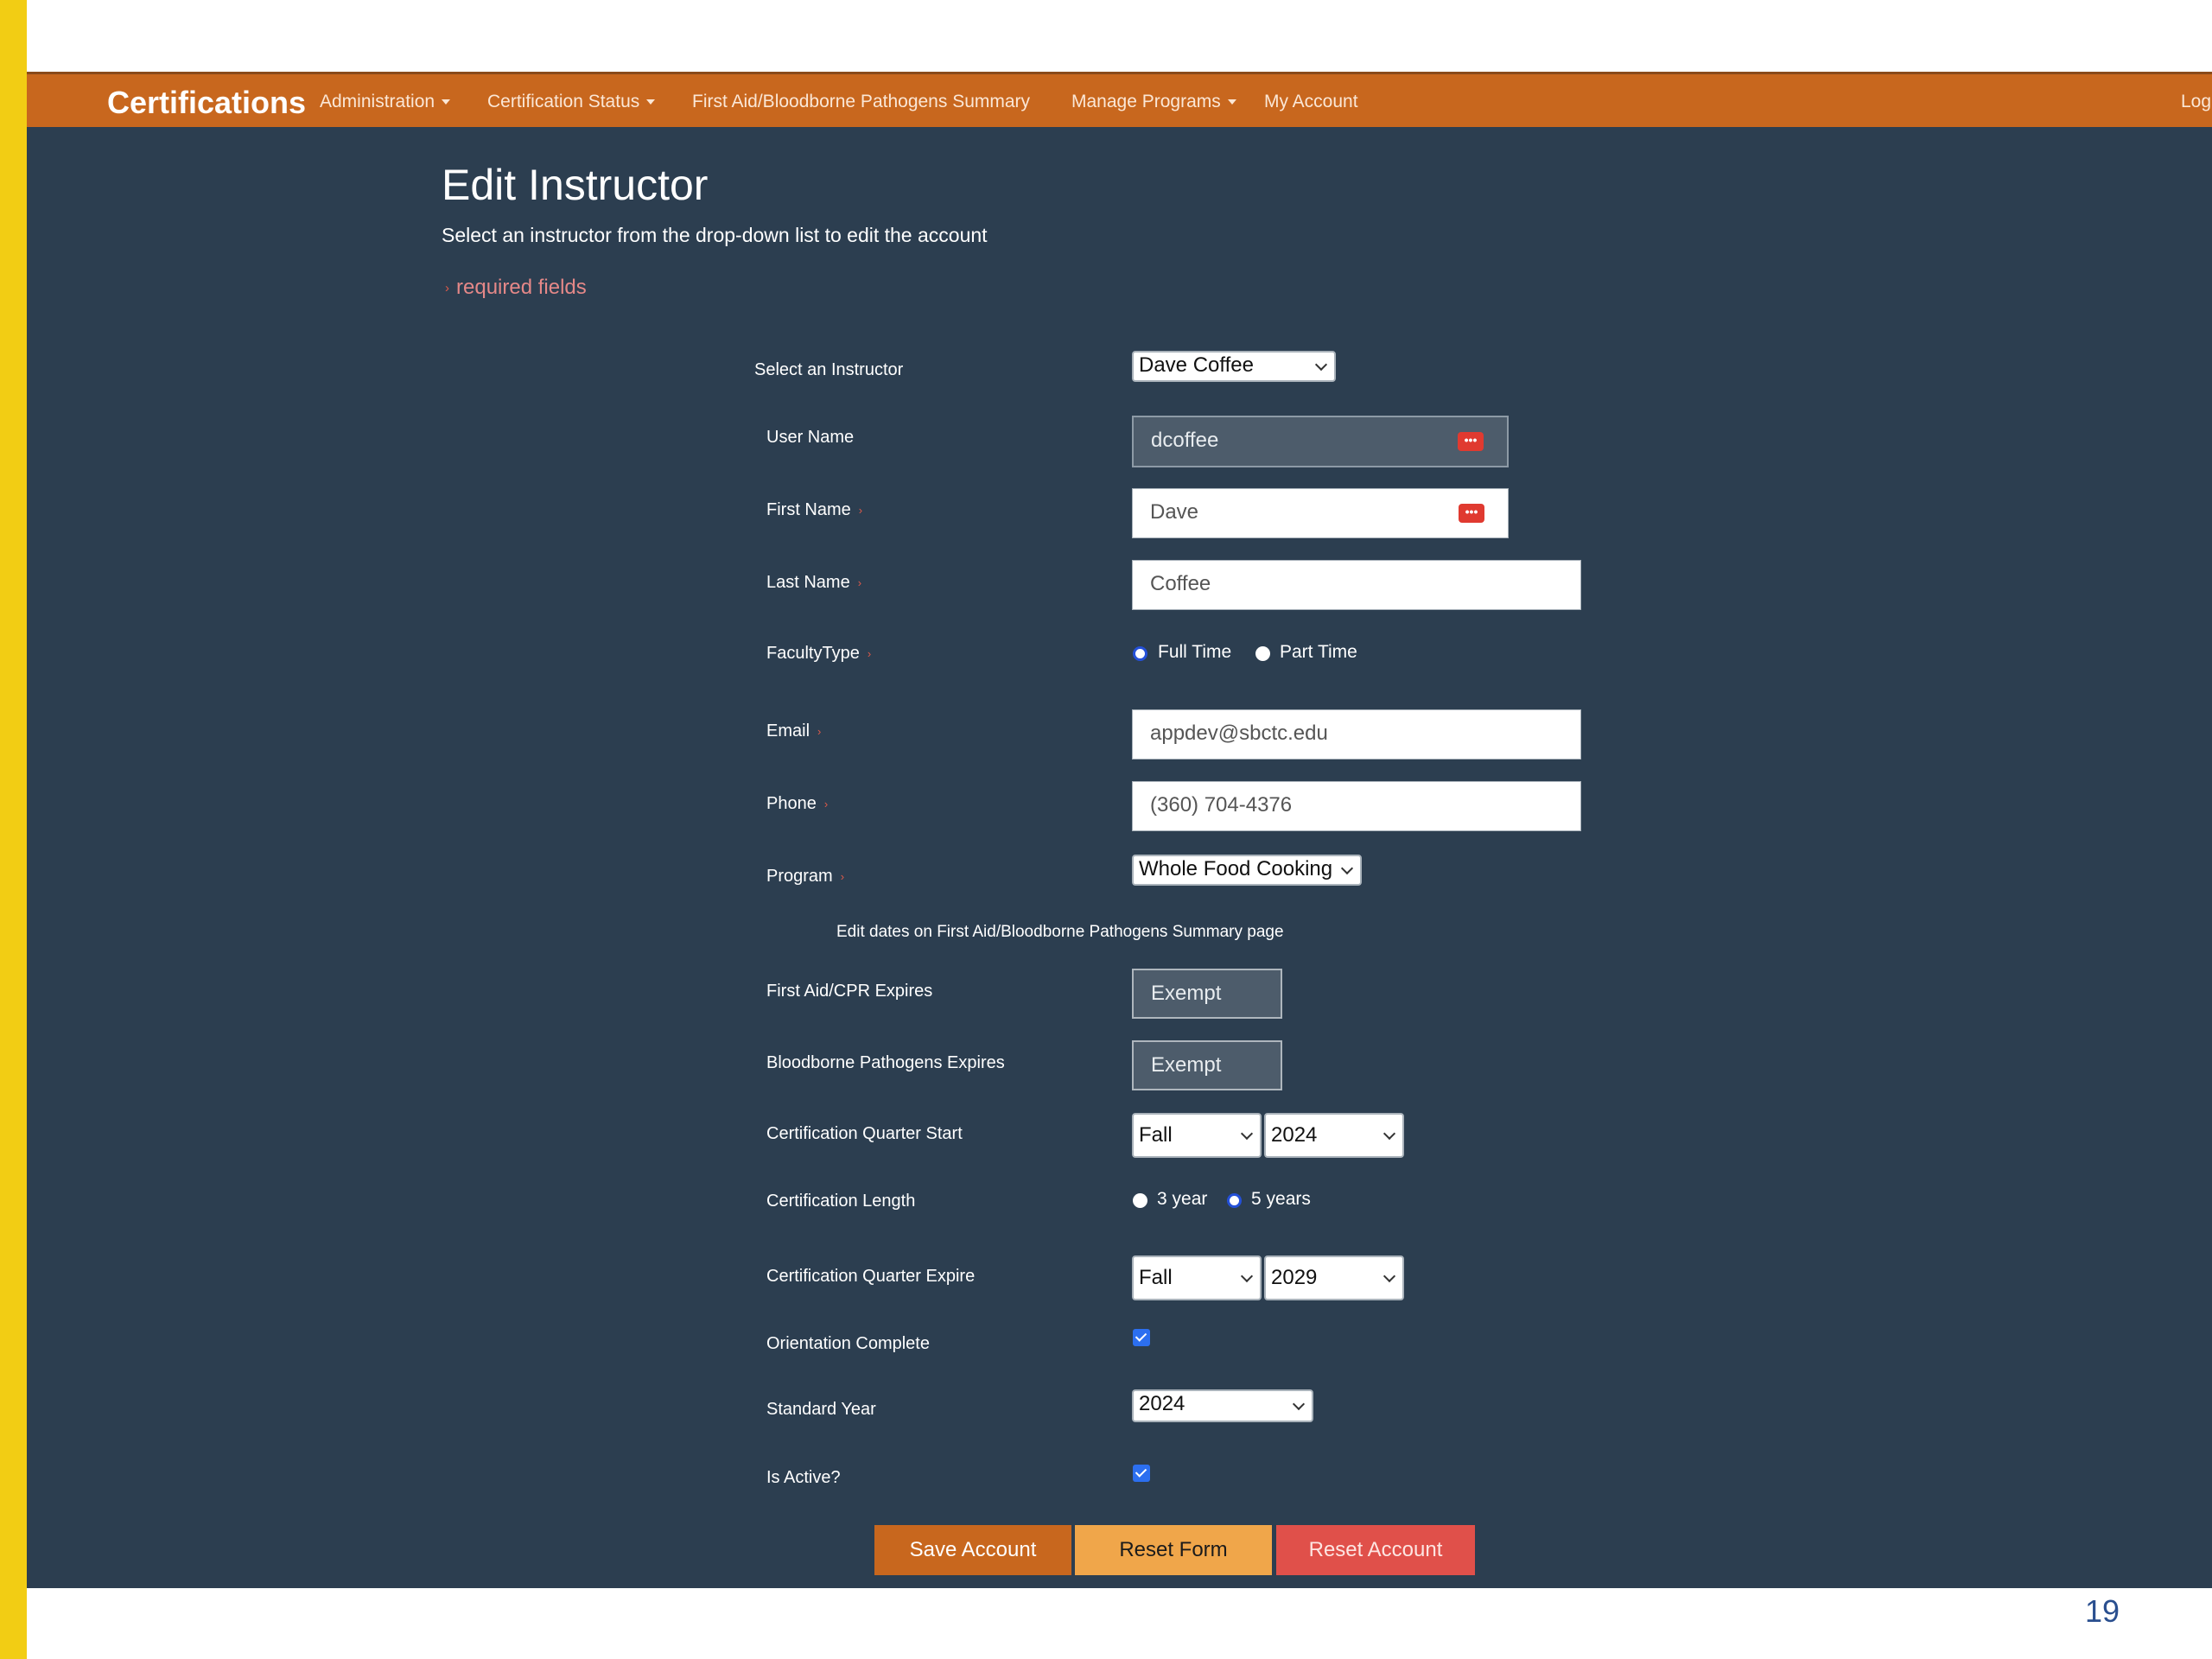  Describe the element at coordinates (810, 437) in the screenshot. I see `user-name-label: User Name` at that location.